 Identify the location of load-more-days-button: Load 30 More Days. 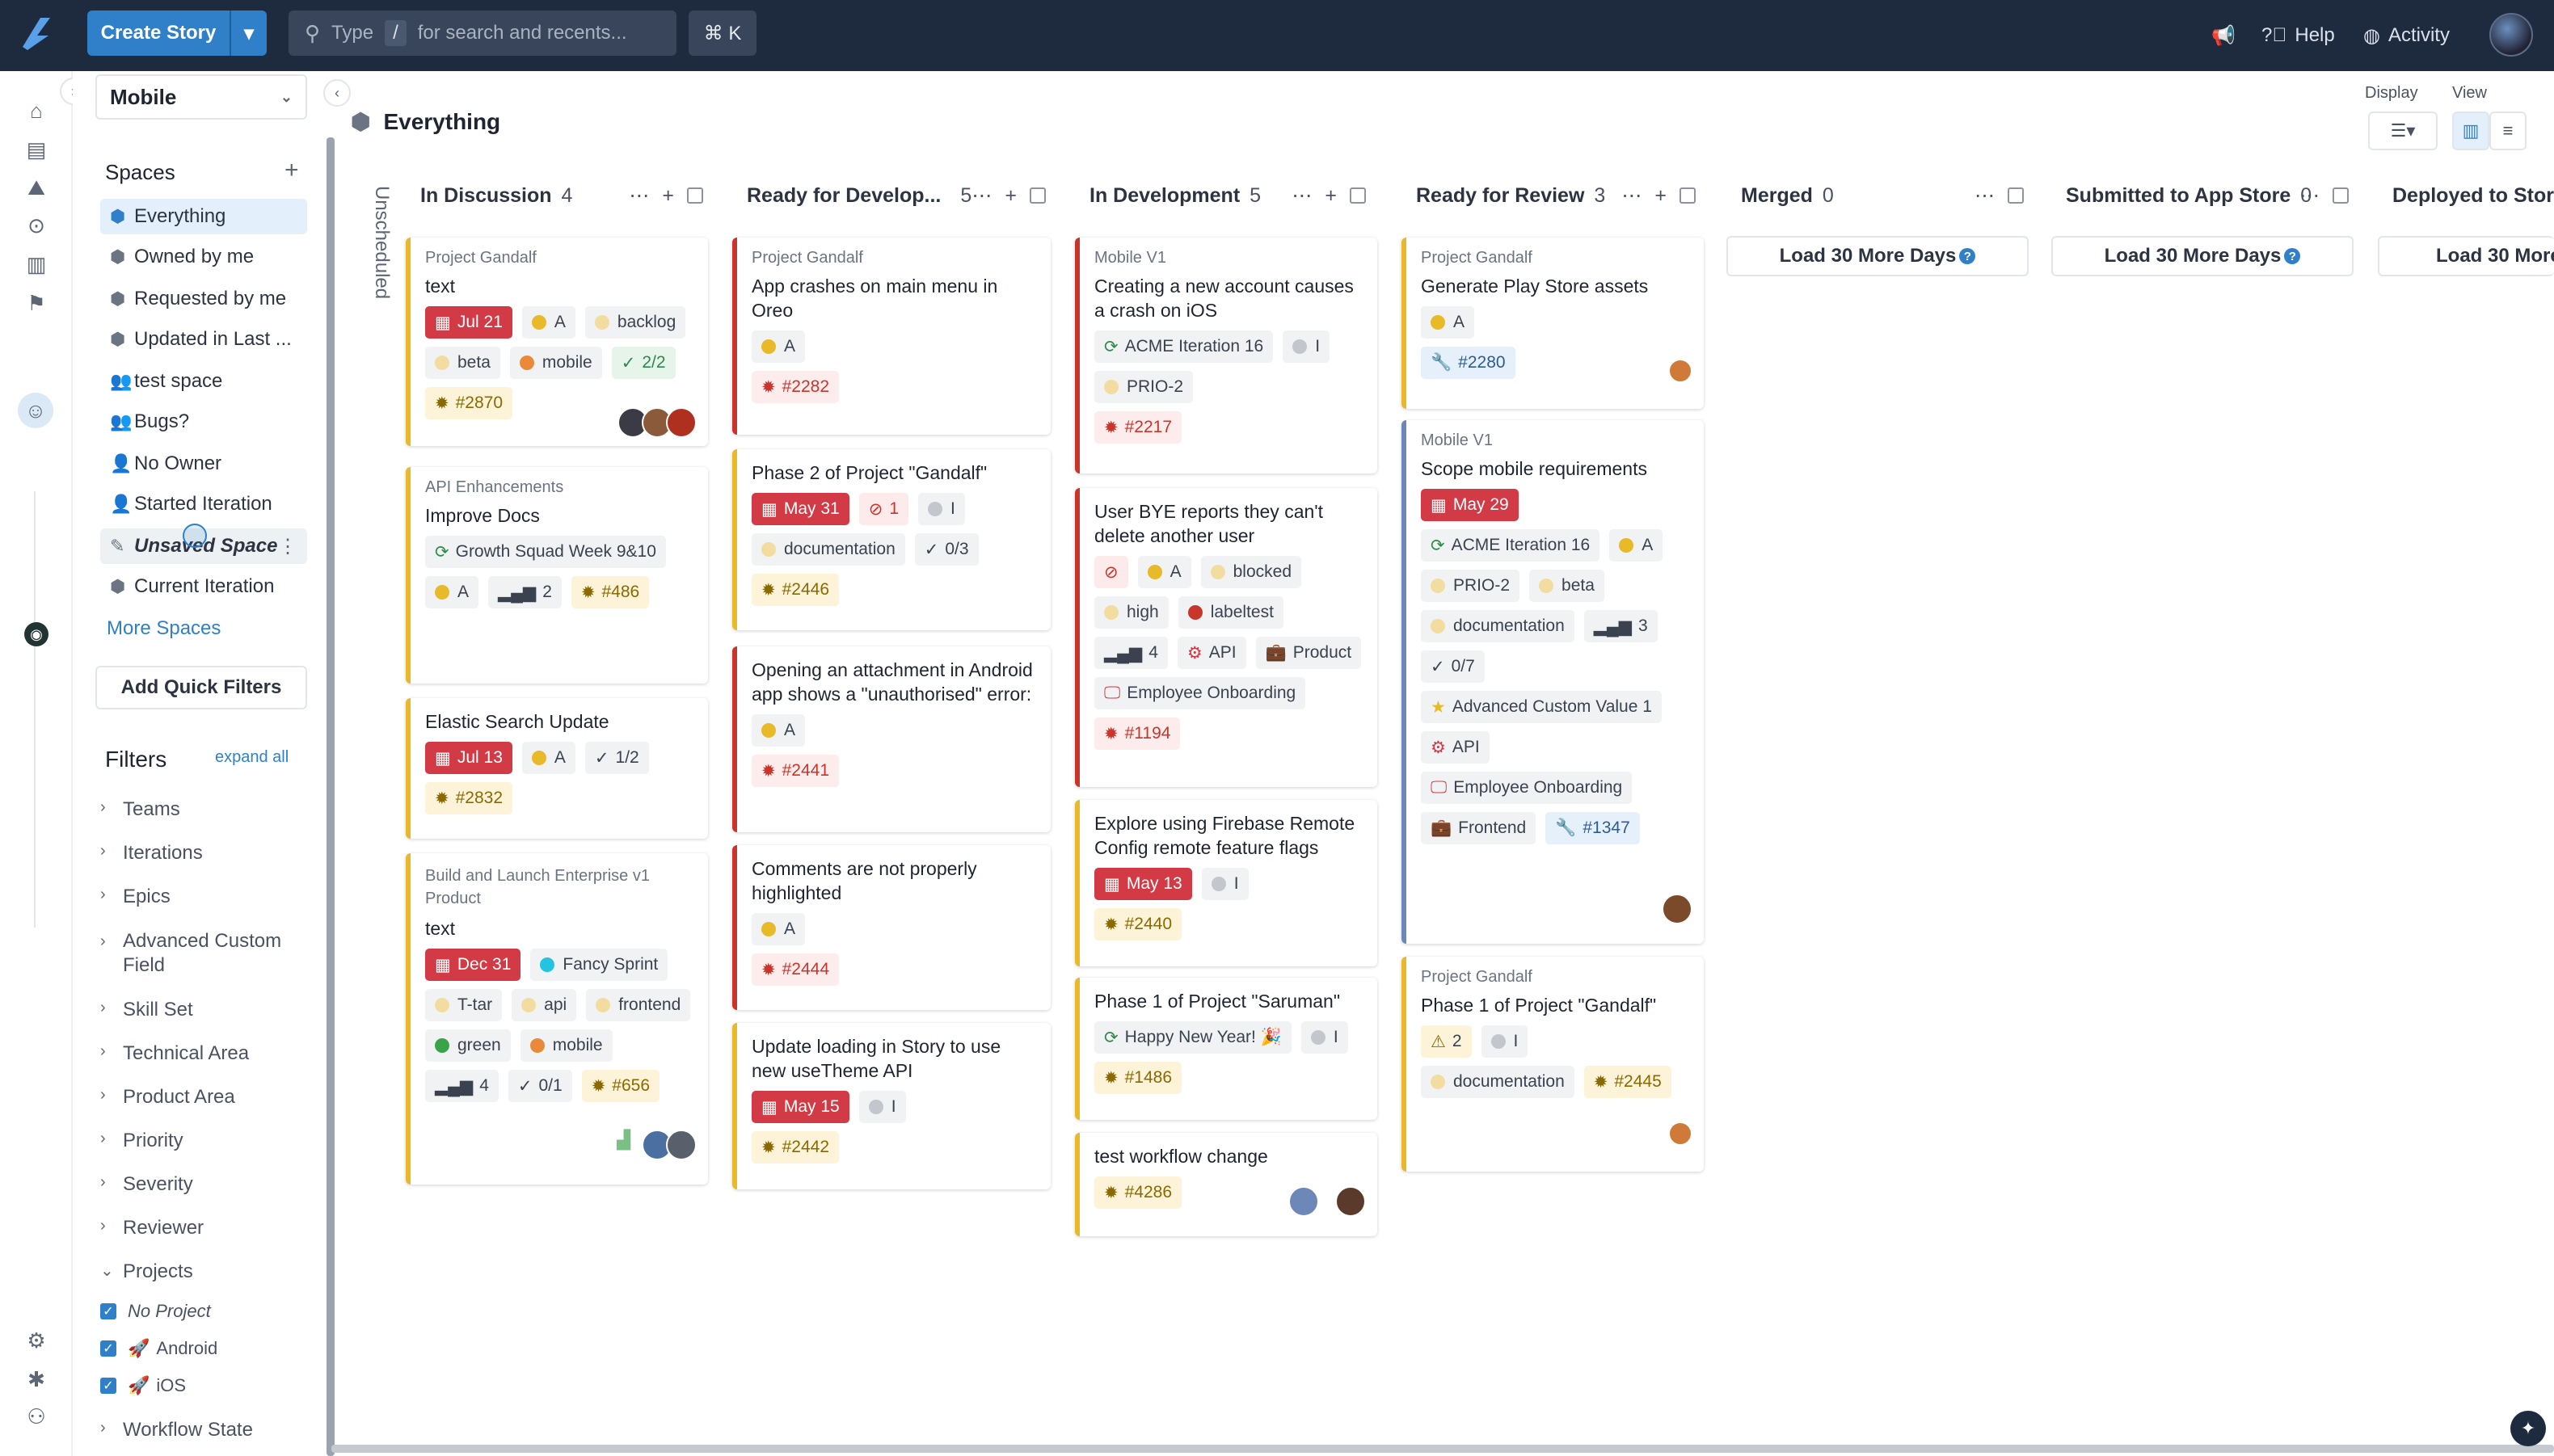
(2466, 256).